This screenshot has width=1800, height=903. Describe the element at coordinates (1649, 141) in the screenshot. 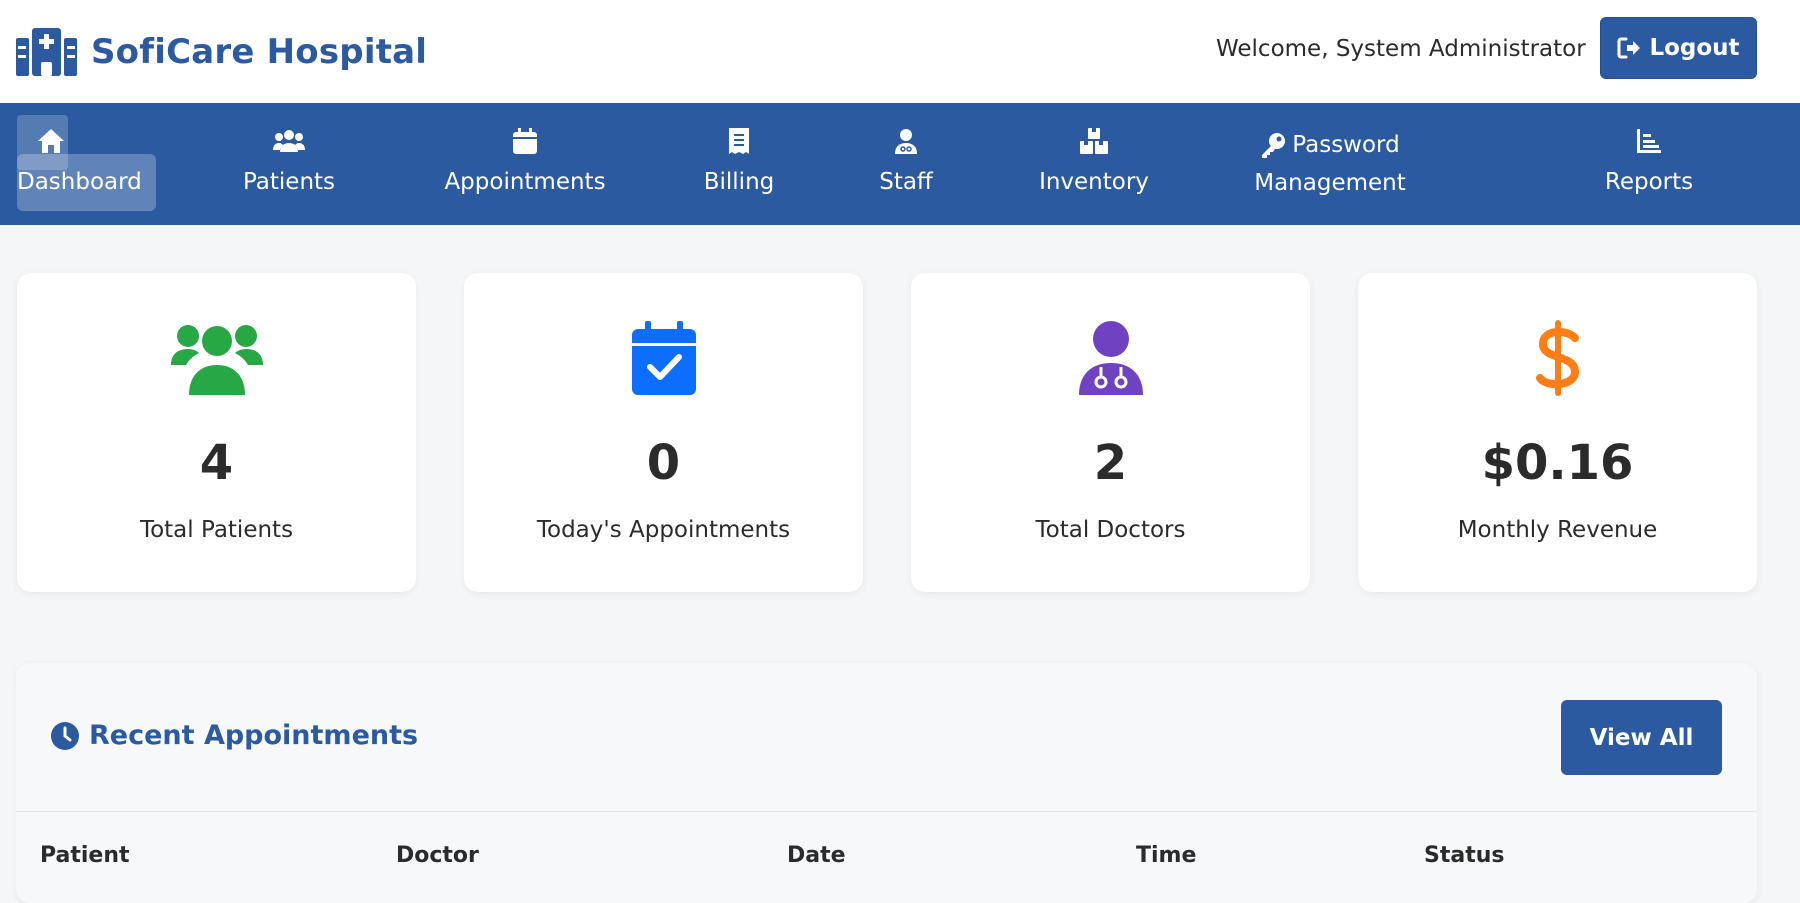

I see `chart-icon` at that location.